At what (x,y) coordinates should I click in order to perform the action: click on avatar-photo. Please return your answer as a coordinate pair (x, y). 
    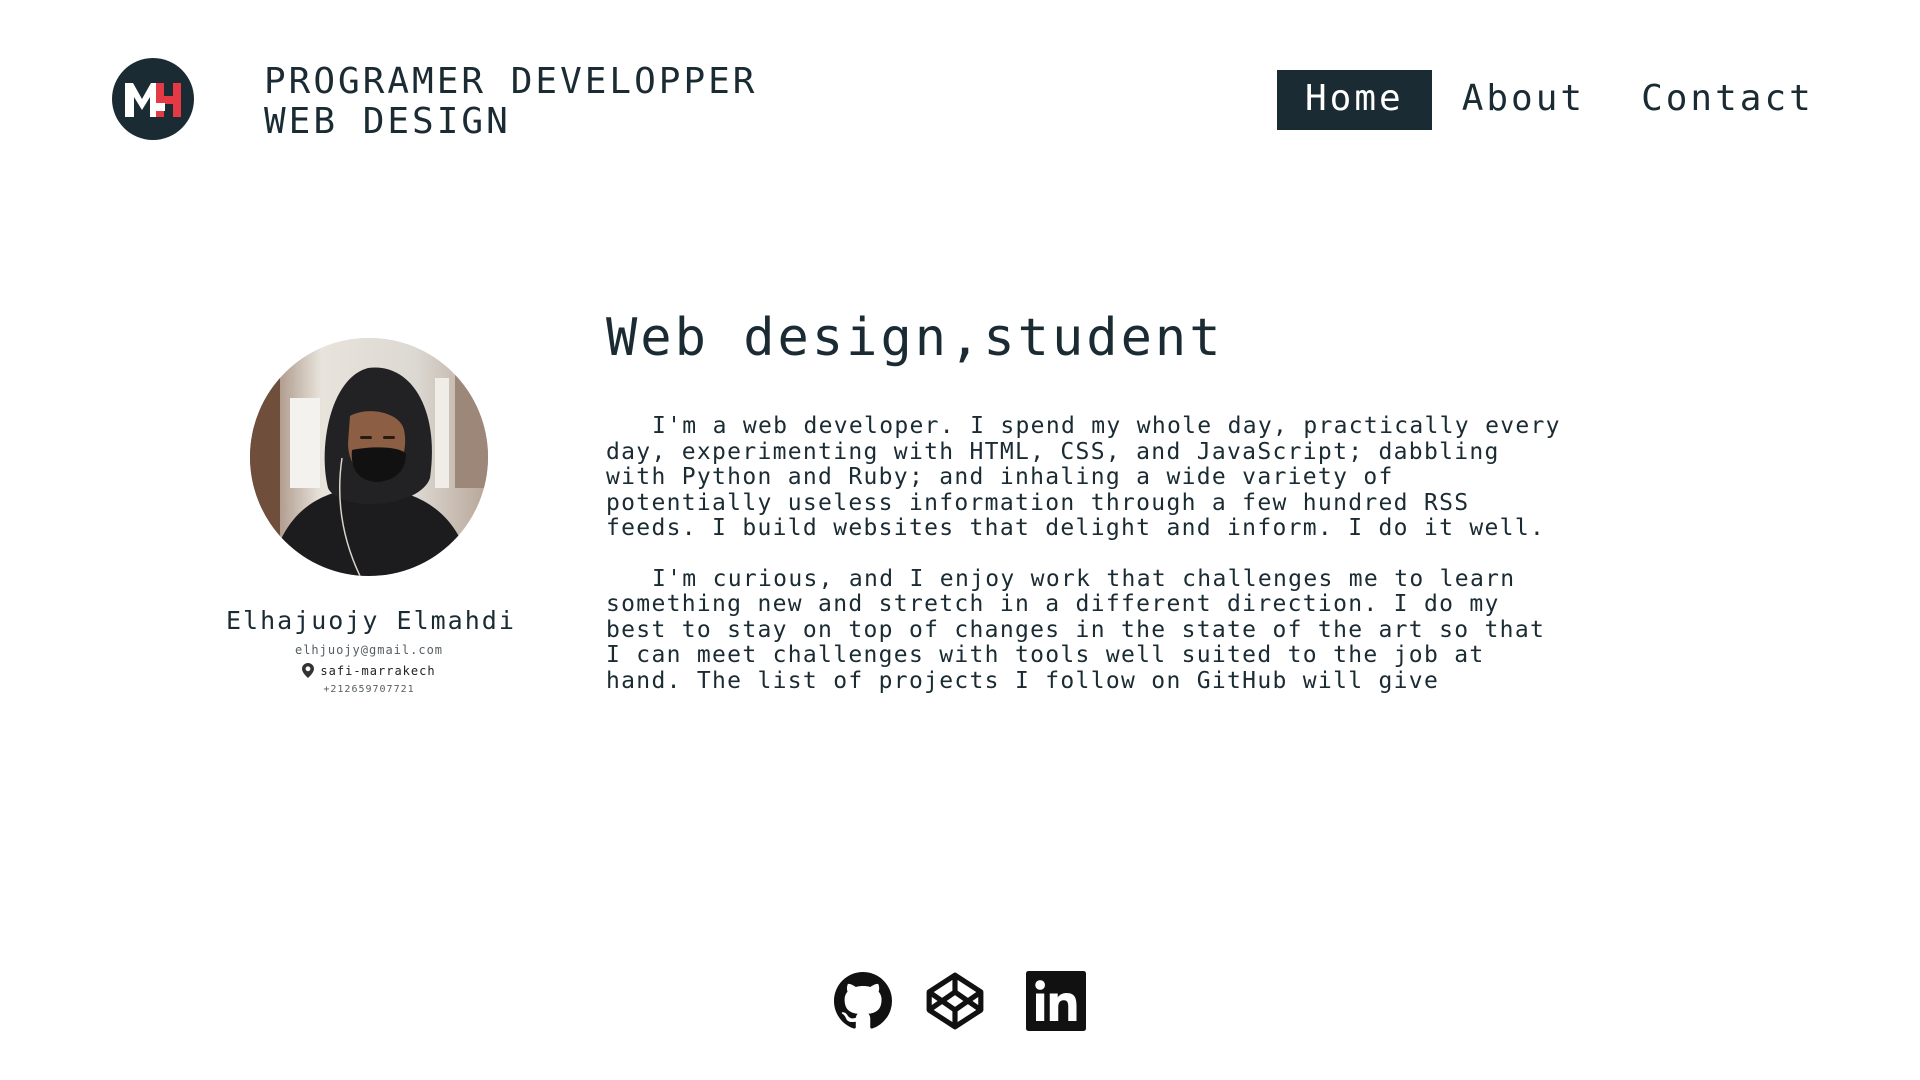
    Looking at the image, I should click on (369, 457).